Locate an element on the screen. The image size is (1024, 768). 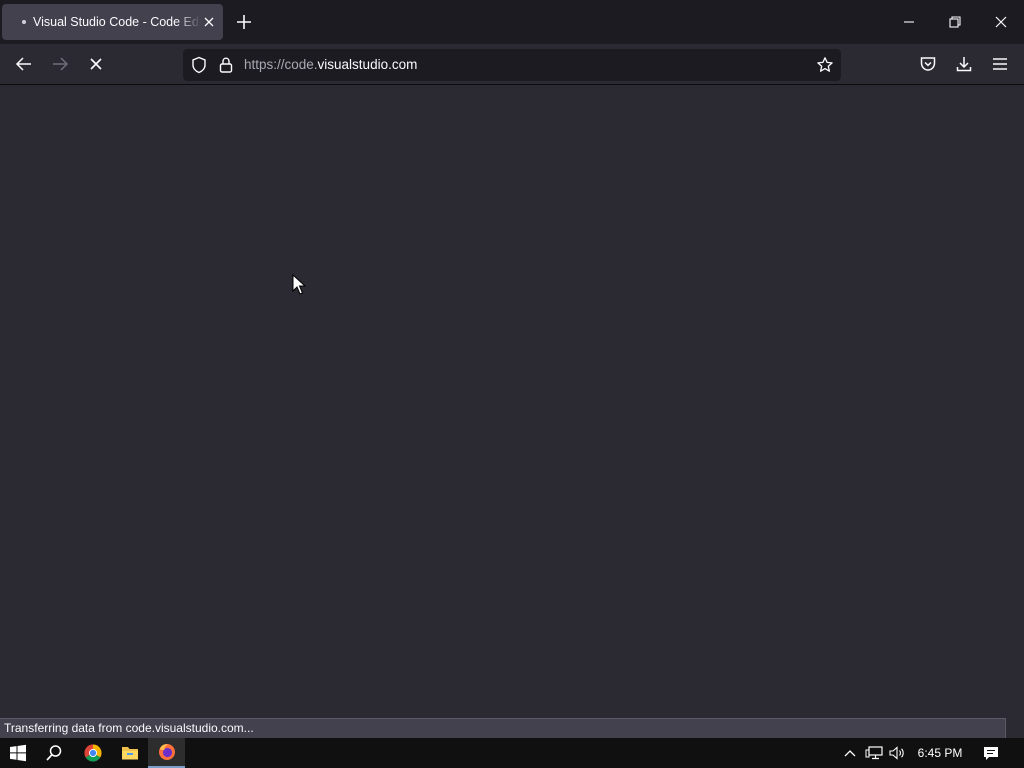
notification-icon is located at coordinates (991, 753).